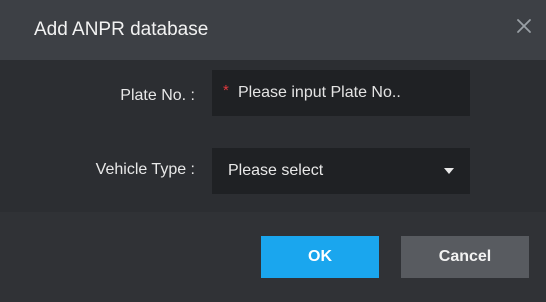  I want to click on plate-no-label: Plate No. :, so click(157, 95).